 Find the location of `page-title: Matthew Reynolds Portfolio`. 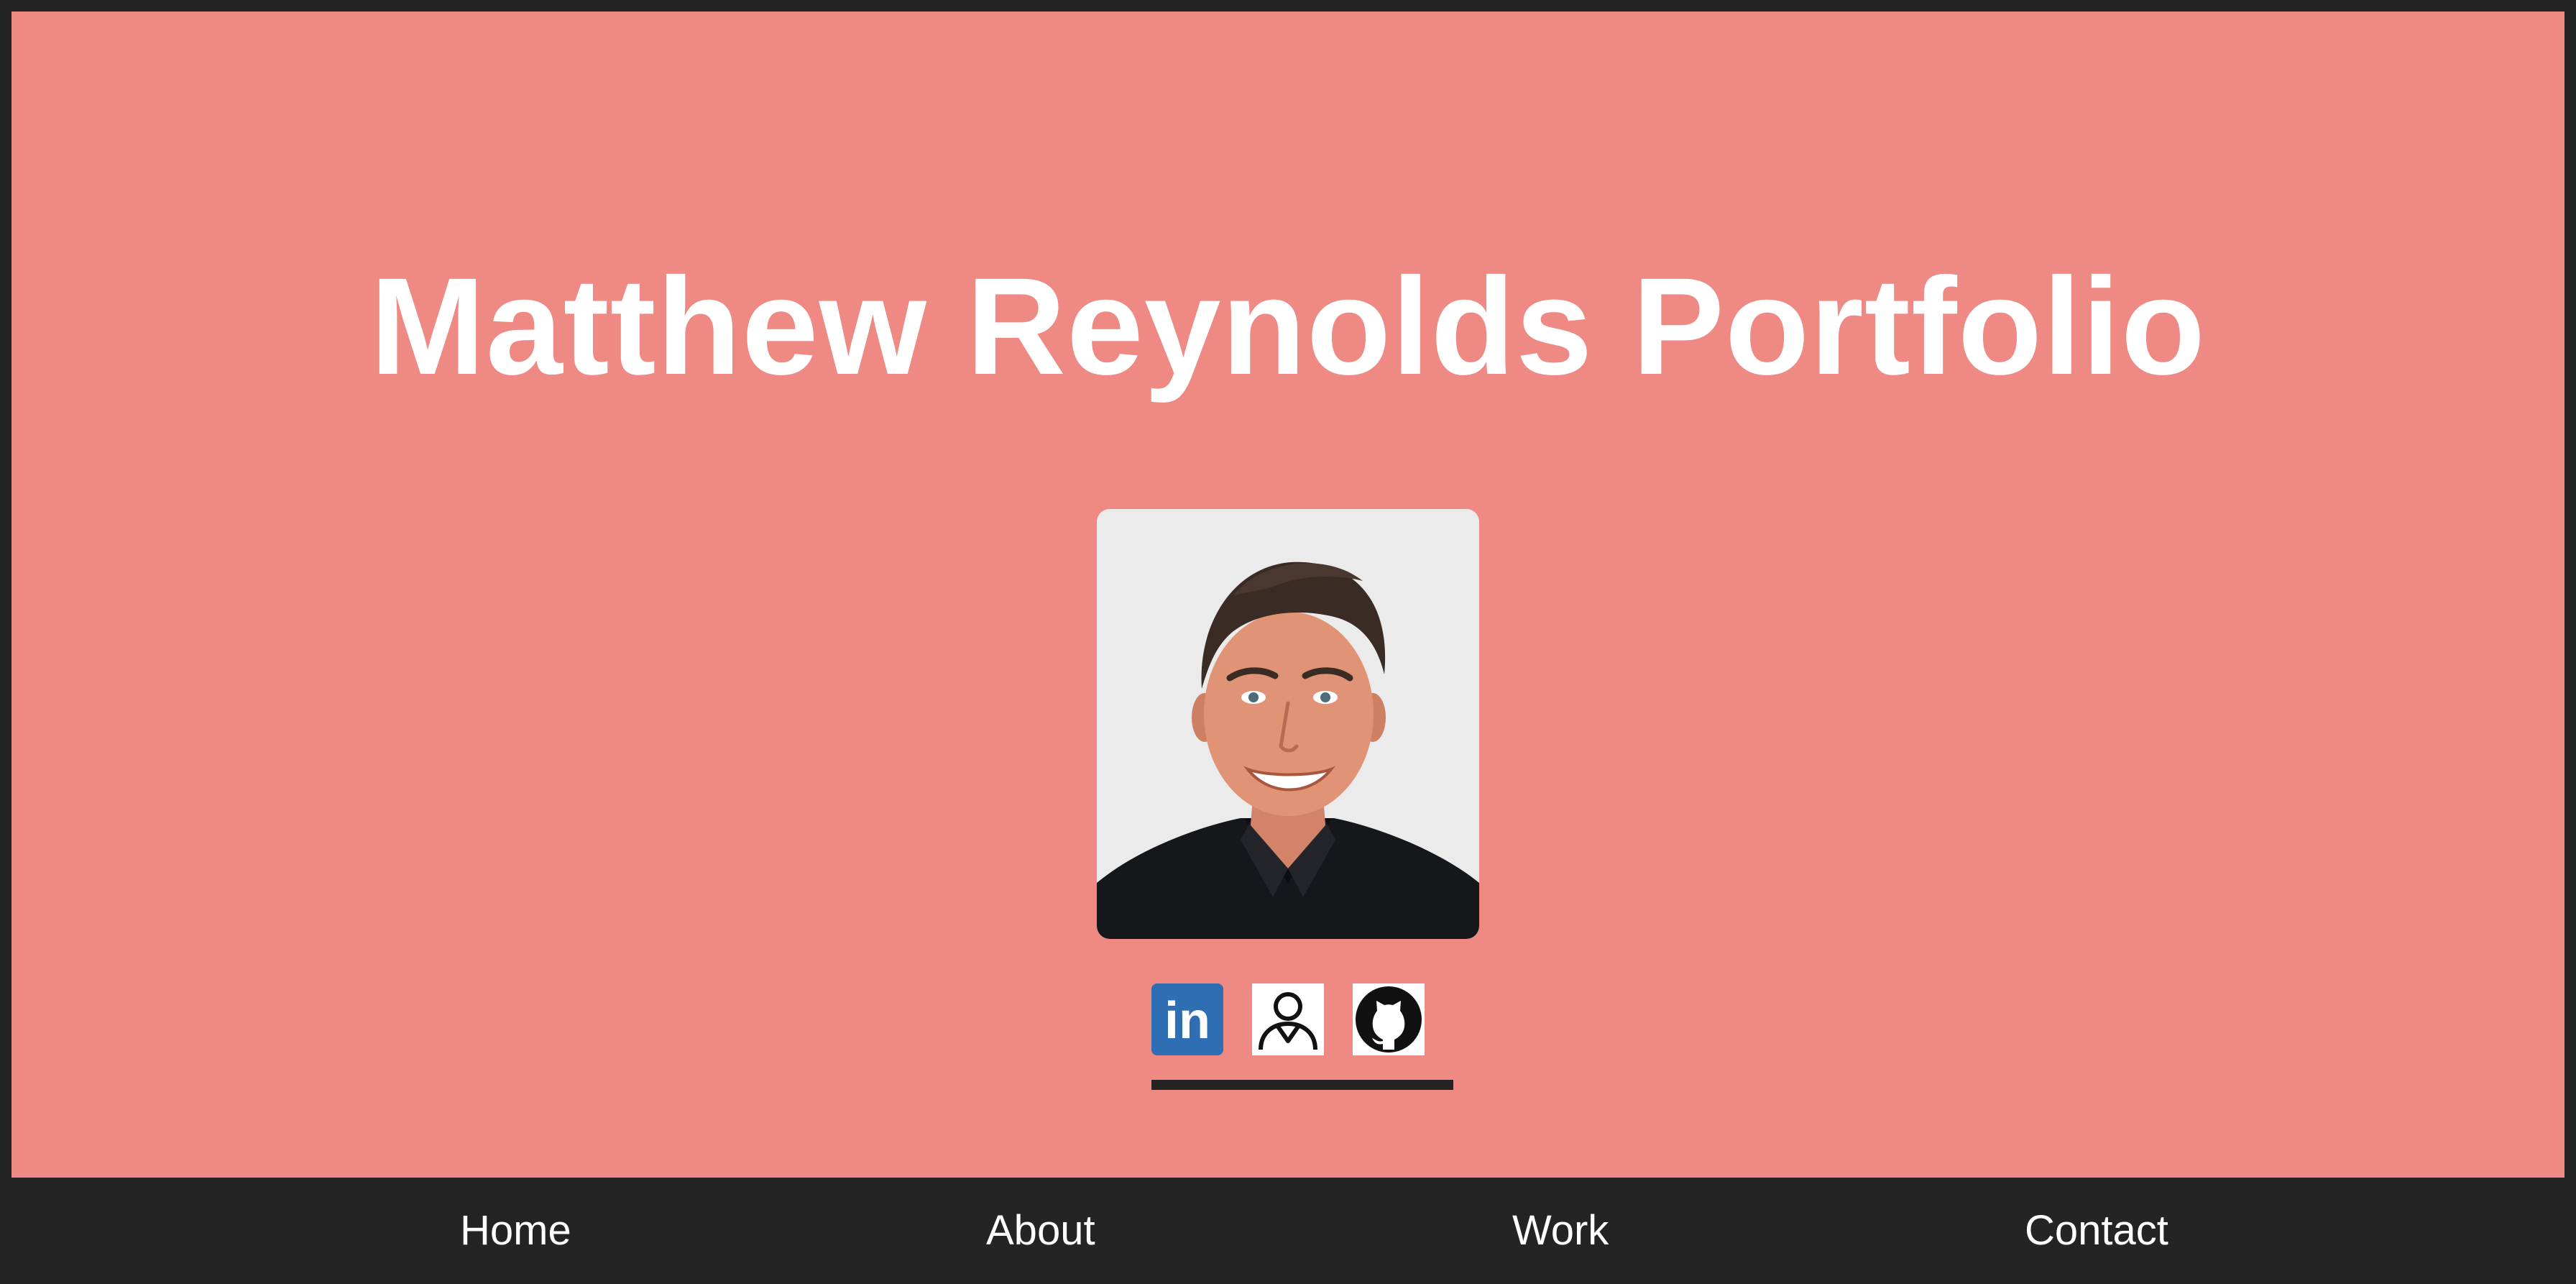

page-title: Matthew Reynolds Portfolio is located at coordinates (1288, 326).